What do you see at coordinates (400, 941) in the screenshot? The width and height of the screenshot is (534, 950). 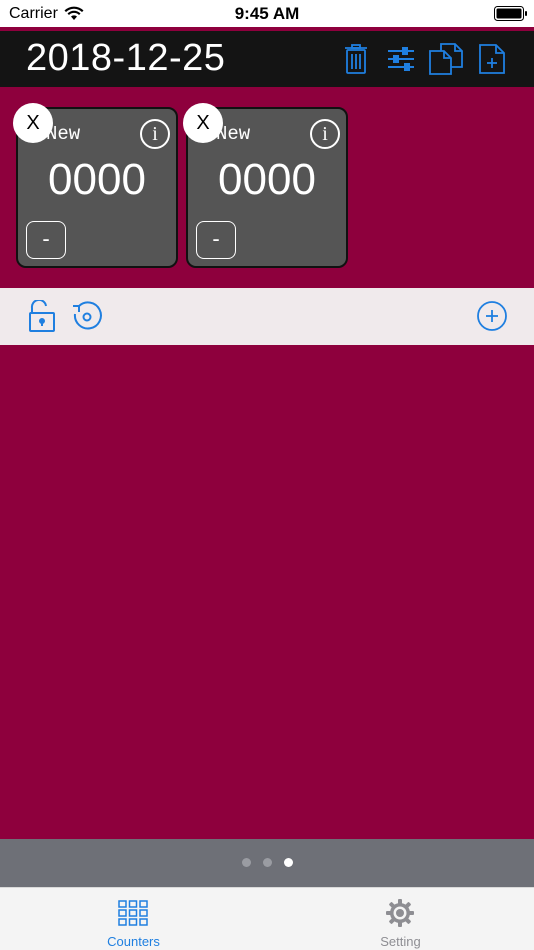 I see `tab-label: Setting` at bounding box center [400, 941].